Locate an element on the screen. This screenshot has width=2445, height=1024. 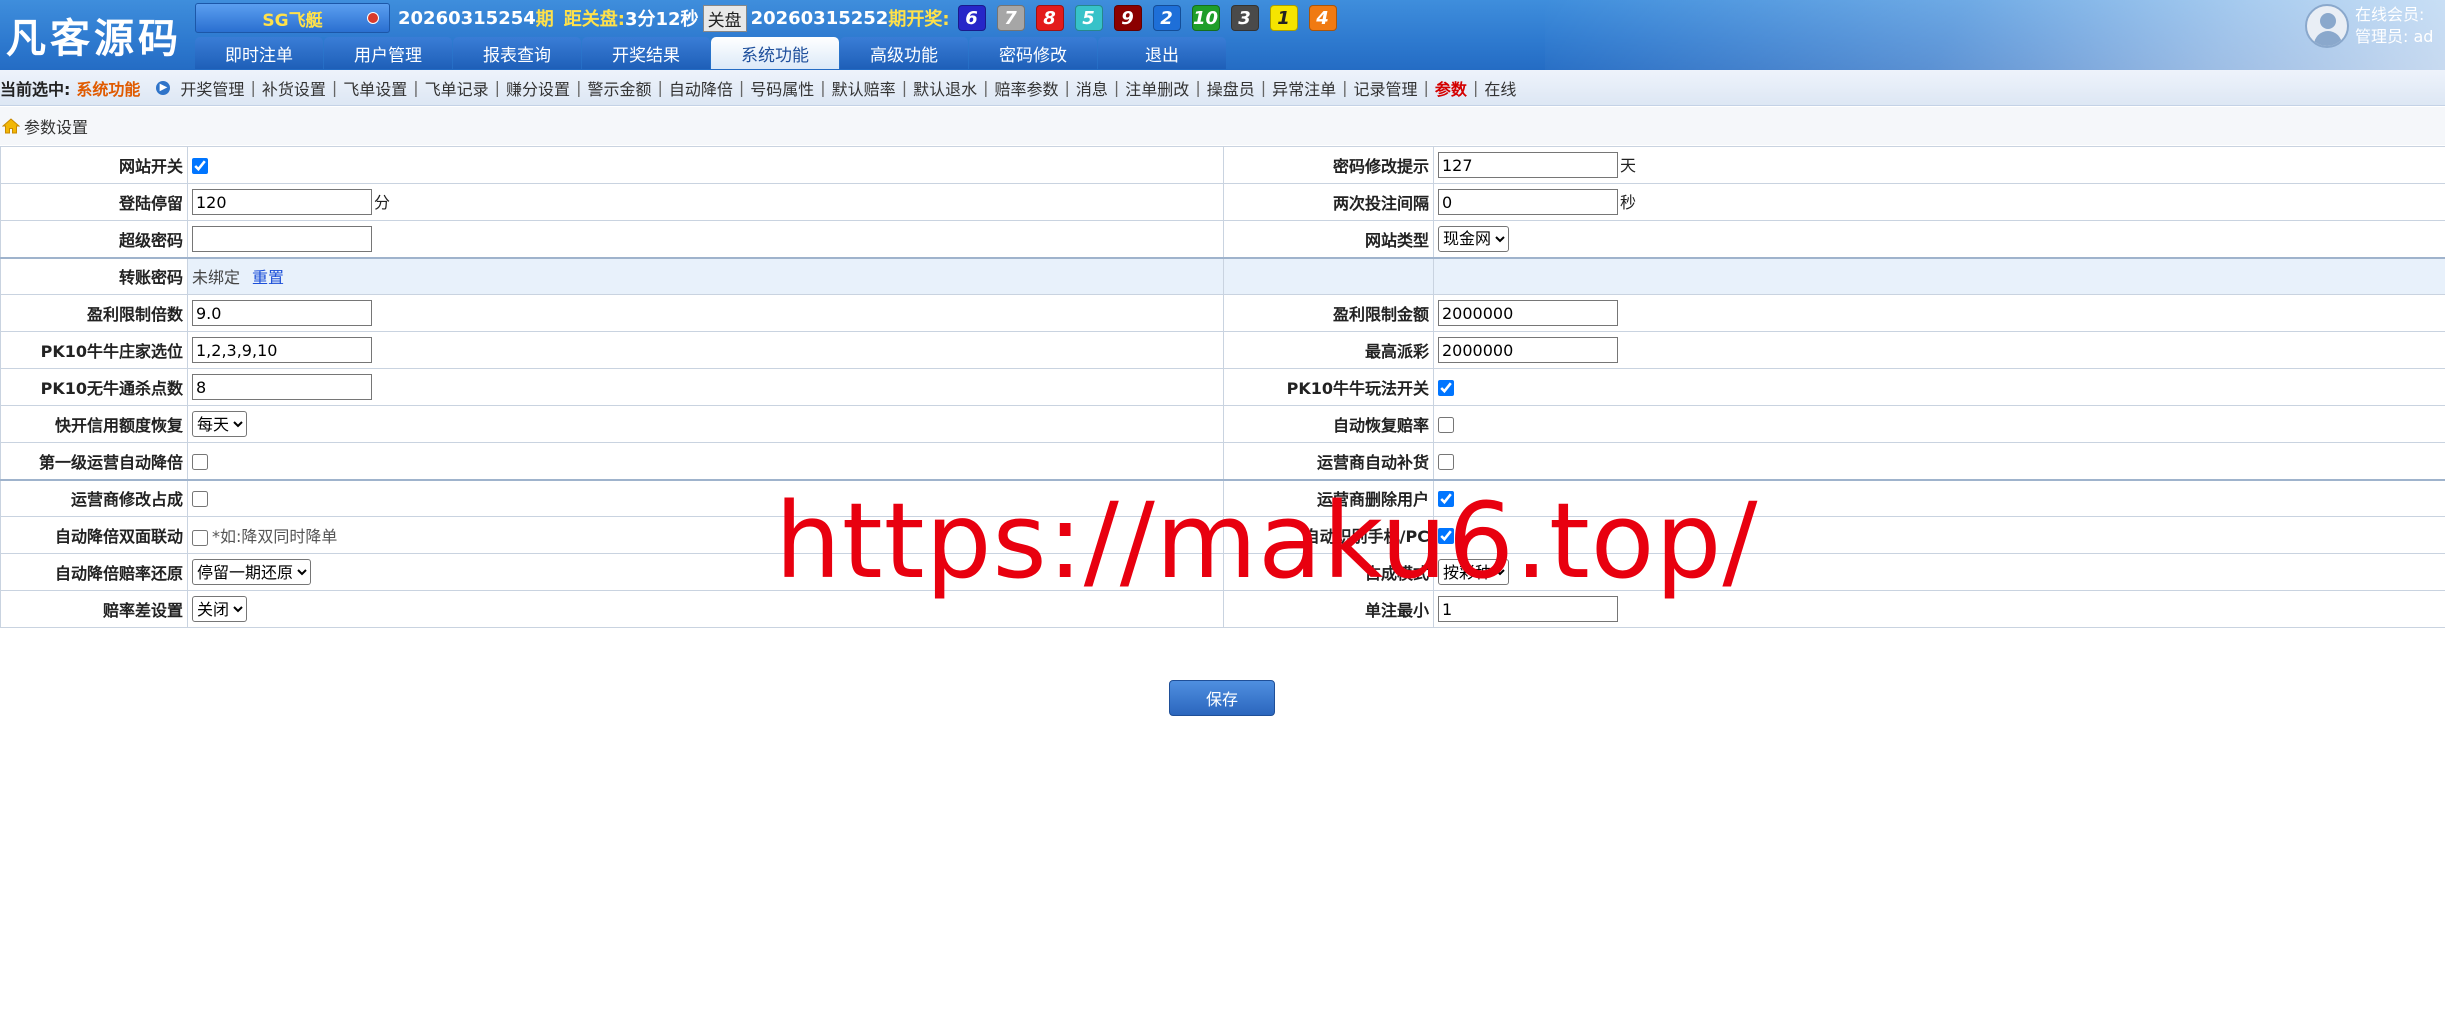
setting-label: 运营商自动补货 is located at coordinates (1328, 461).